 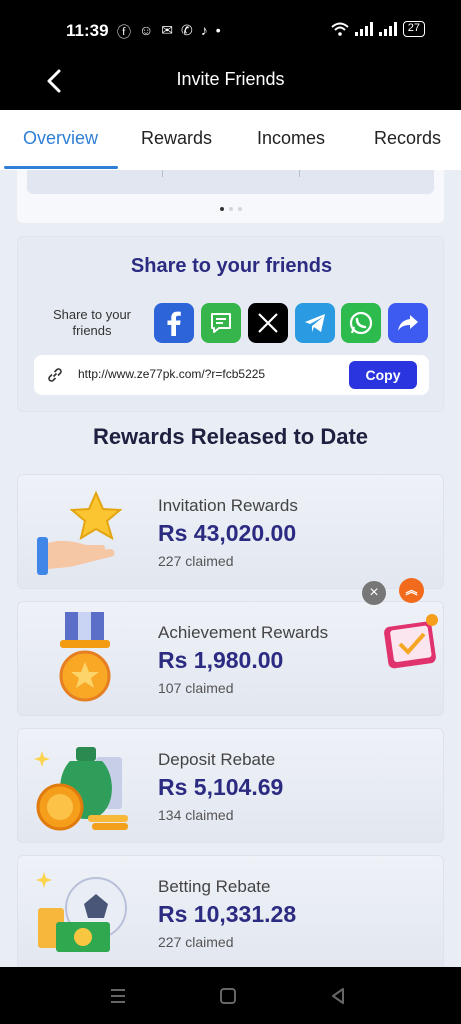 What do you see at coordinates (92, 322) in the screenshot?
I see `share-label: Share to your friends` at bounding box center [92, 322].